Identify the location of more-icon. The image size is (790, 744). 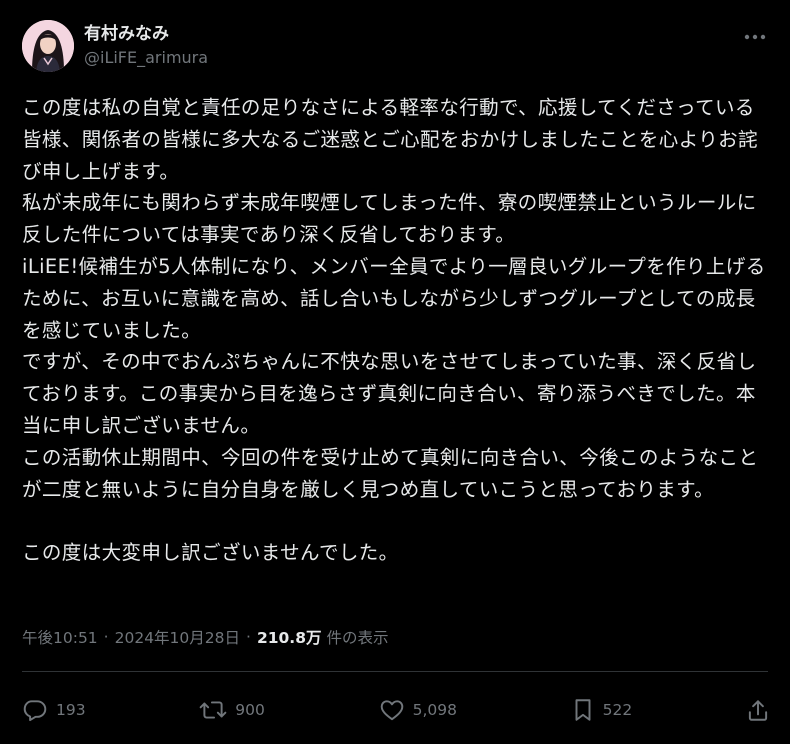
(755, 34).